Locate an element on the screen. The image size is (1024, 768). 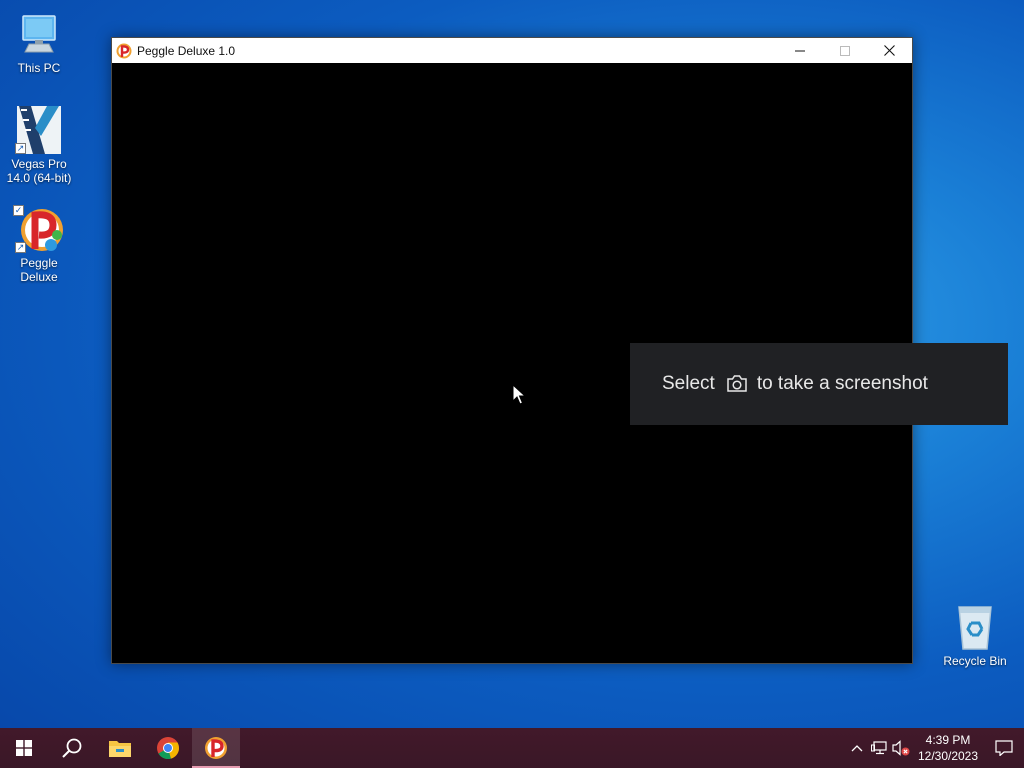
system-tray: 4:39 PM 12/30/2023 is located at coordinates (935, 748).